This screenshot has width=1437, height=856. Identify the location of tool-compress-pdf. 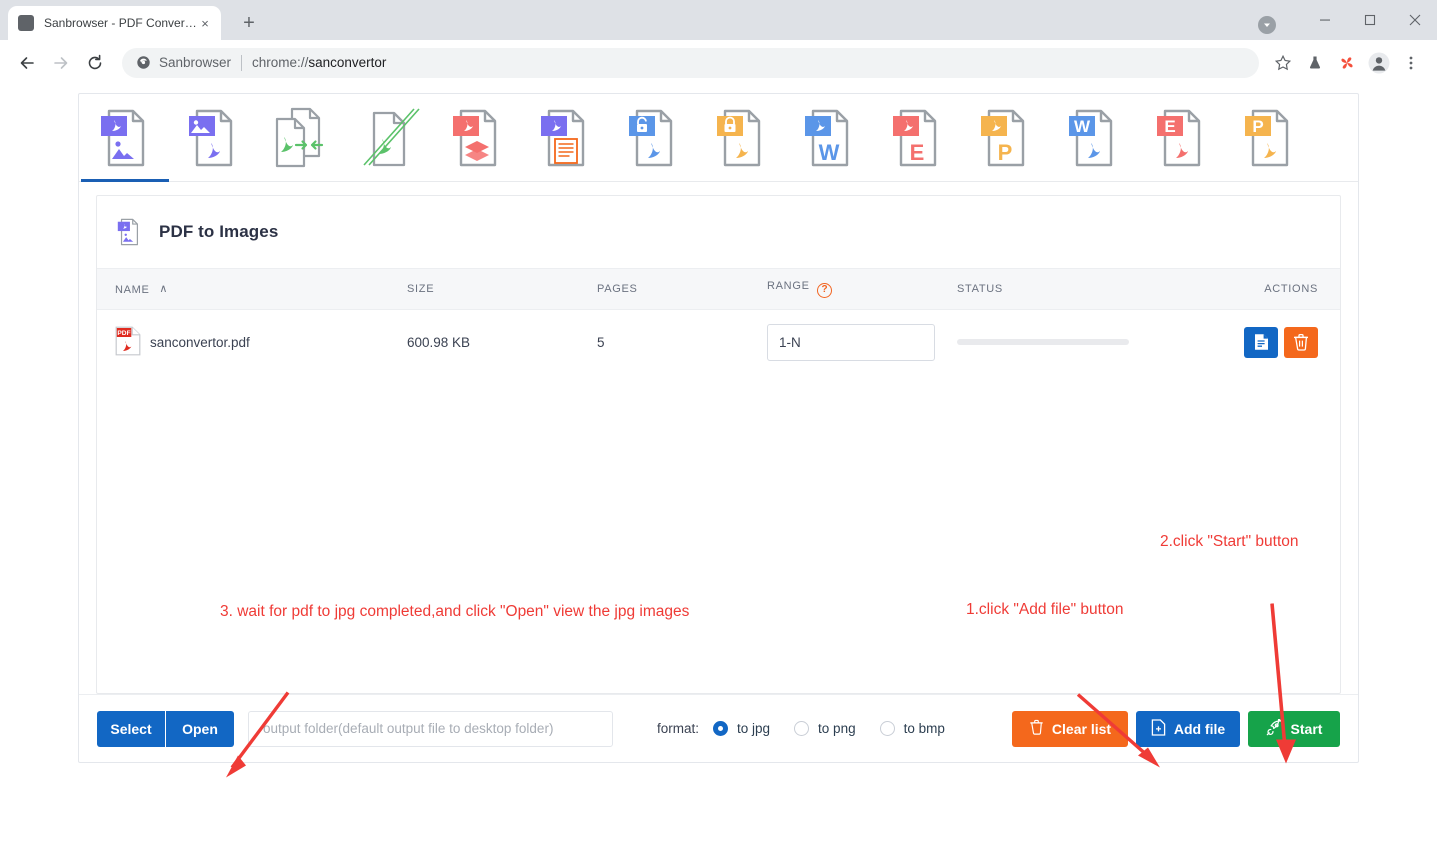
(477, 138).